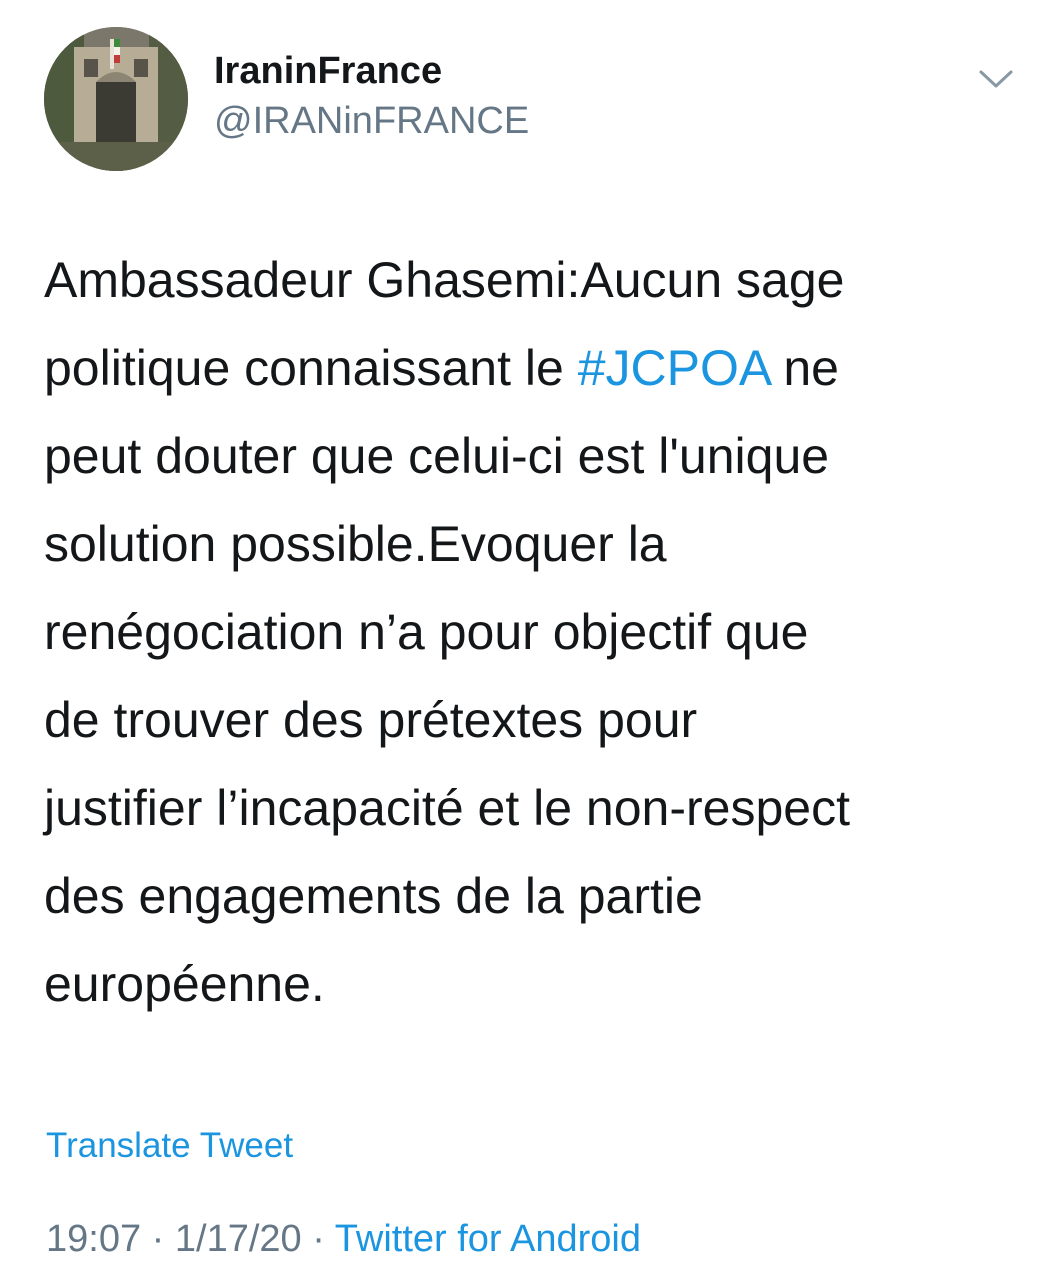 This screenshot has width=1049, height=1280. I want to click on tweet-line: Ambassadeur Ghasemi:Aucun sage, so click(444, 280).